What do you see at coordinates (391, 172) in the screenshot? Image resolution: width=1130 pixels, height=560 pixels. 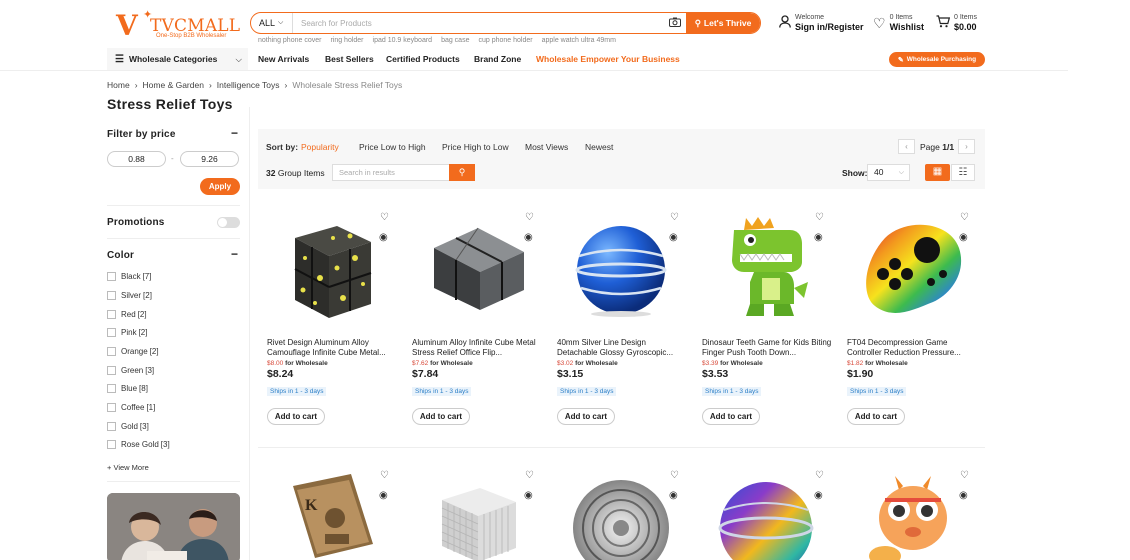 I see `search-in-results-input: Search in results` at bounding box center [391, 172].